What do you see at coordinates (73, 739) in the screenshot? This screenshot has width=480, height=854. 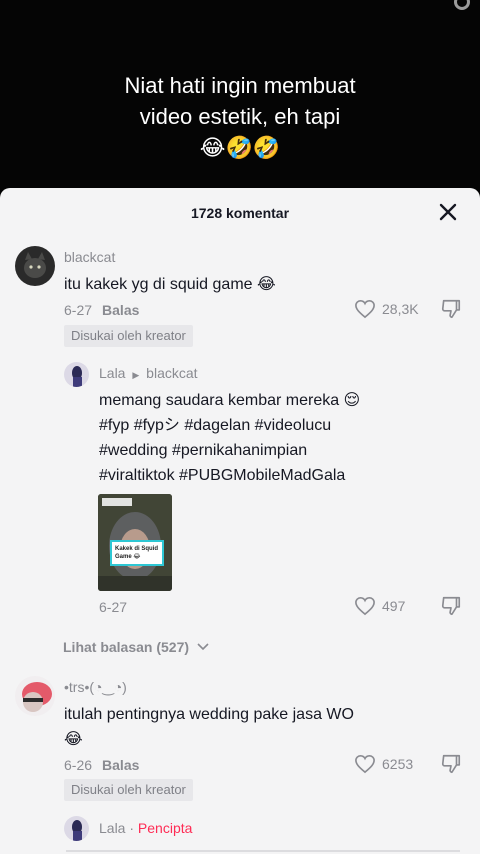 I see `comment-text-line-2: 😂` at bounding box center [73, 739].